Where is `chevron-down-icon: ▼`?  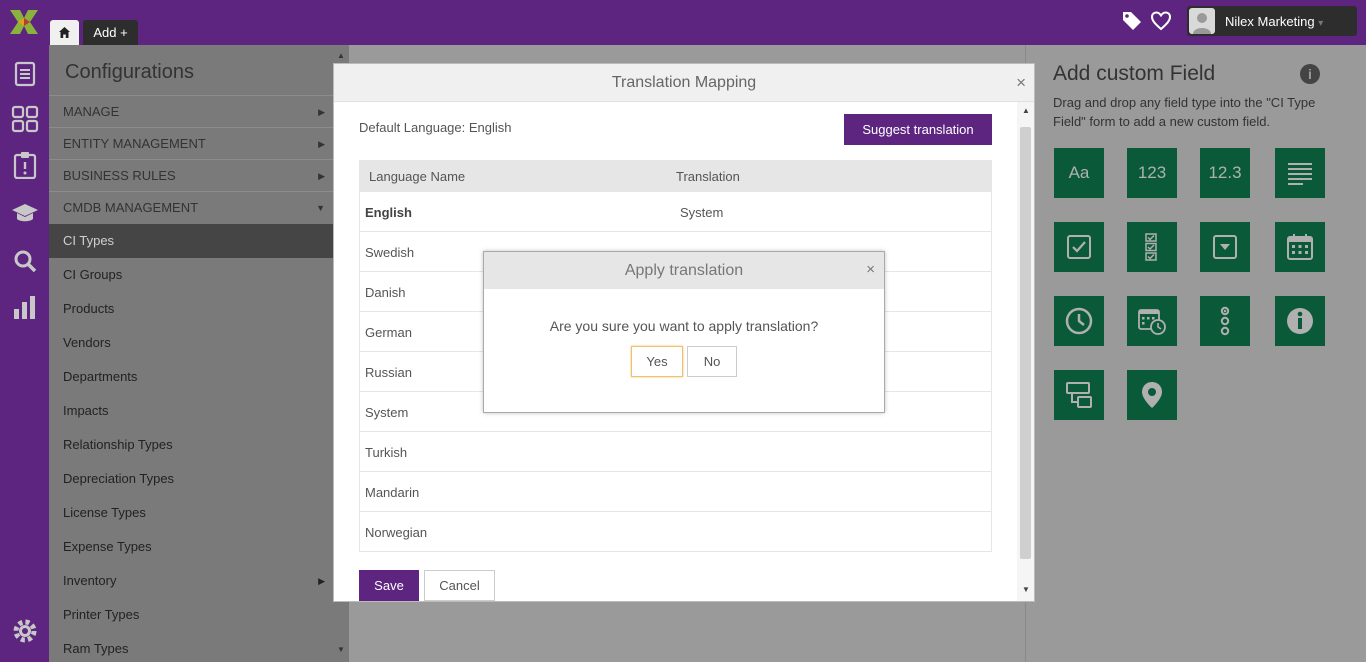
chevron-down-icon: ▼ is located at coordinates (320, 208).